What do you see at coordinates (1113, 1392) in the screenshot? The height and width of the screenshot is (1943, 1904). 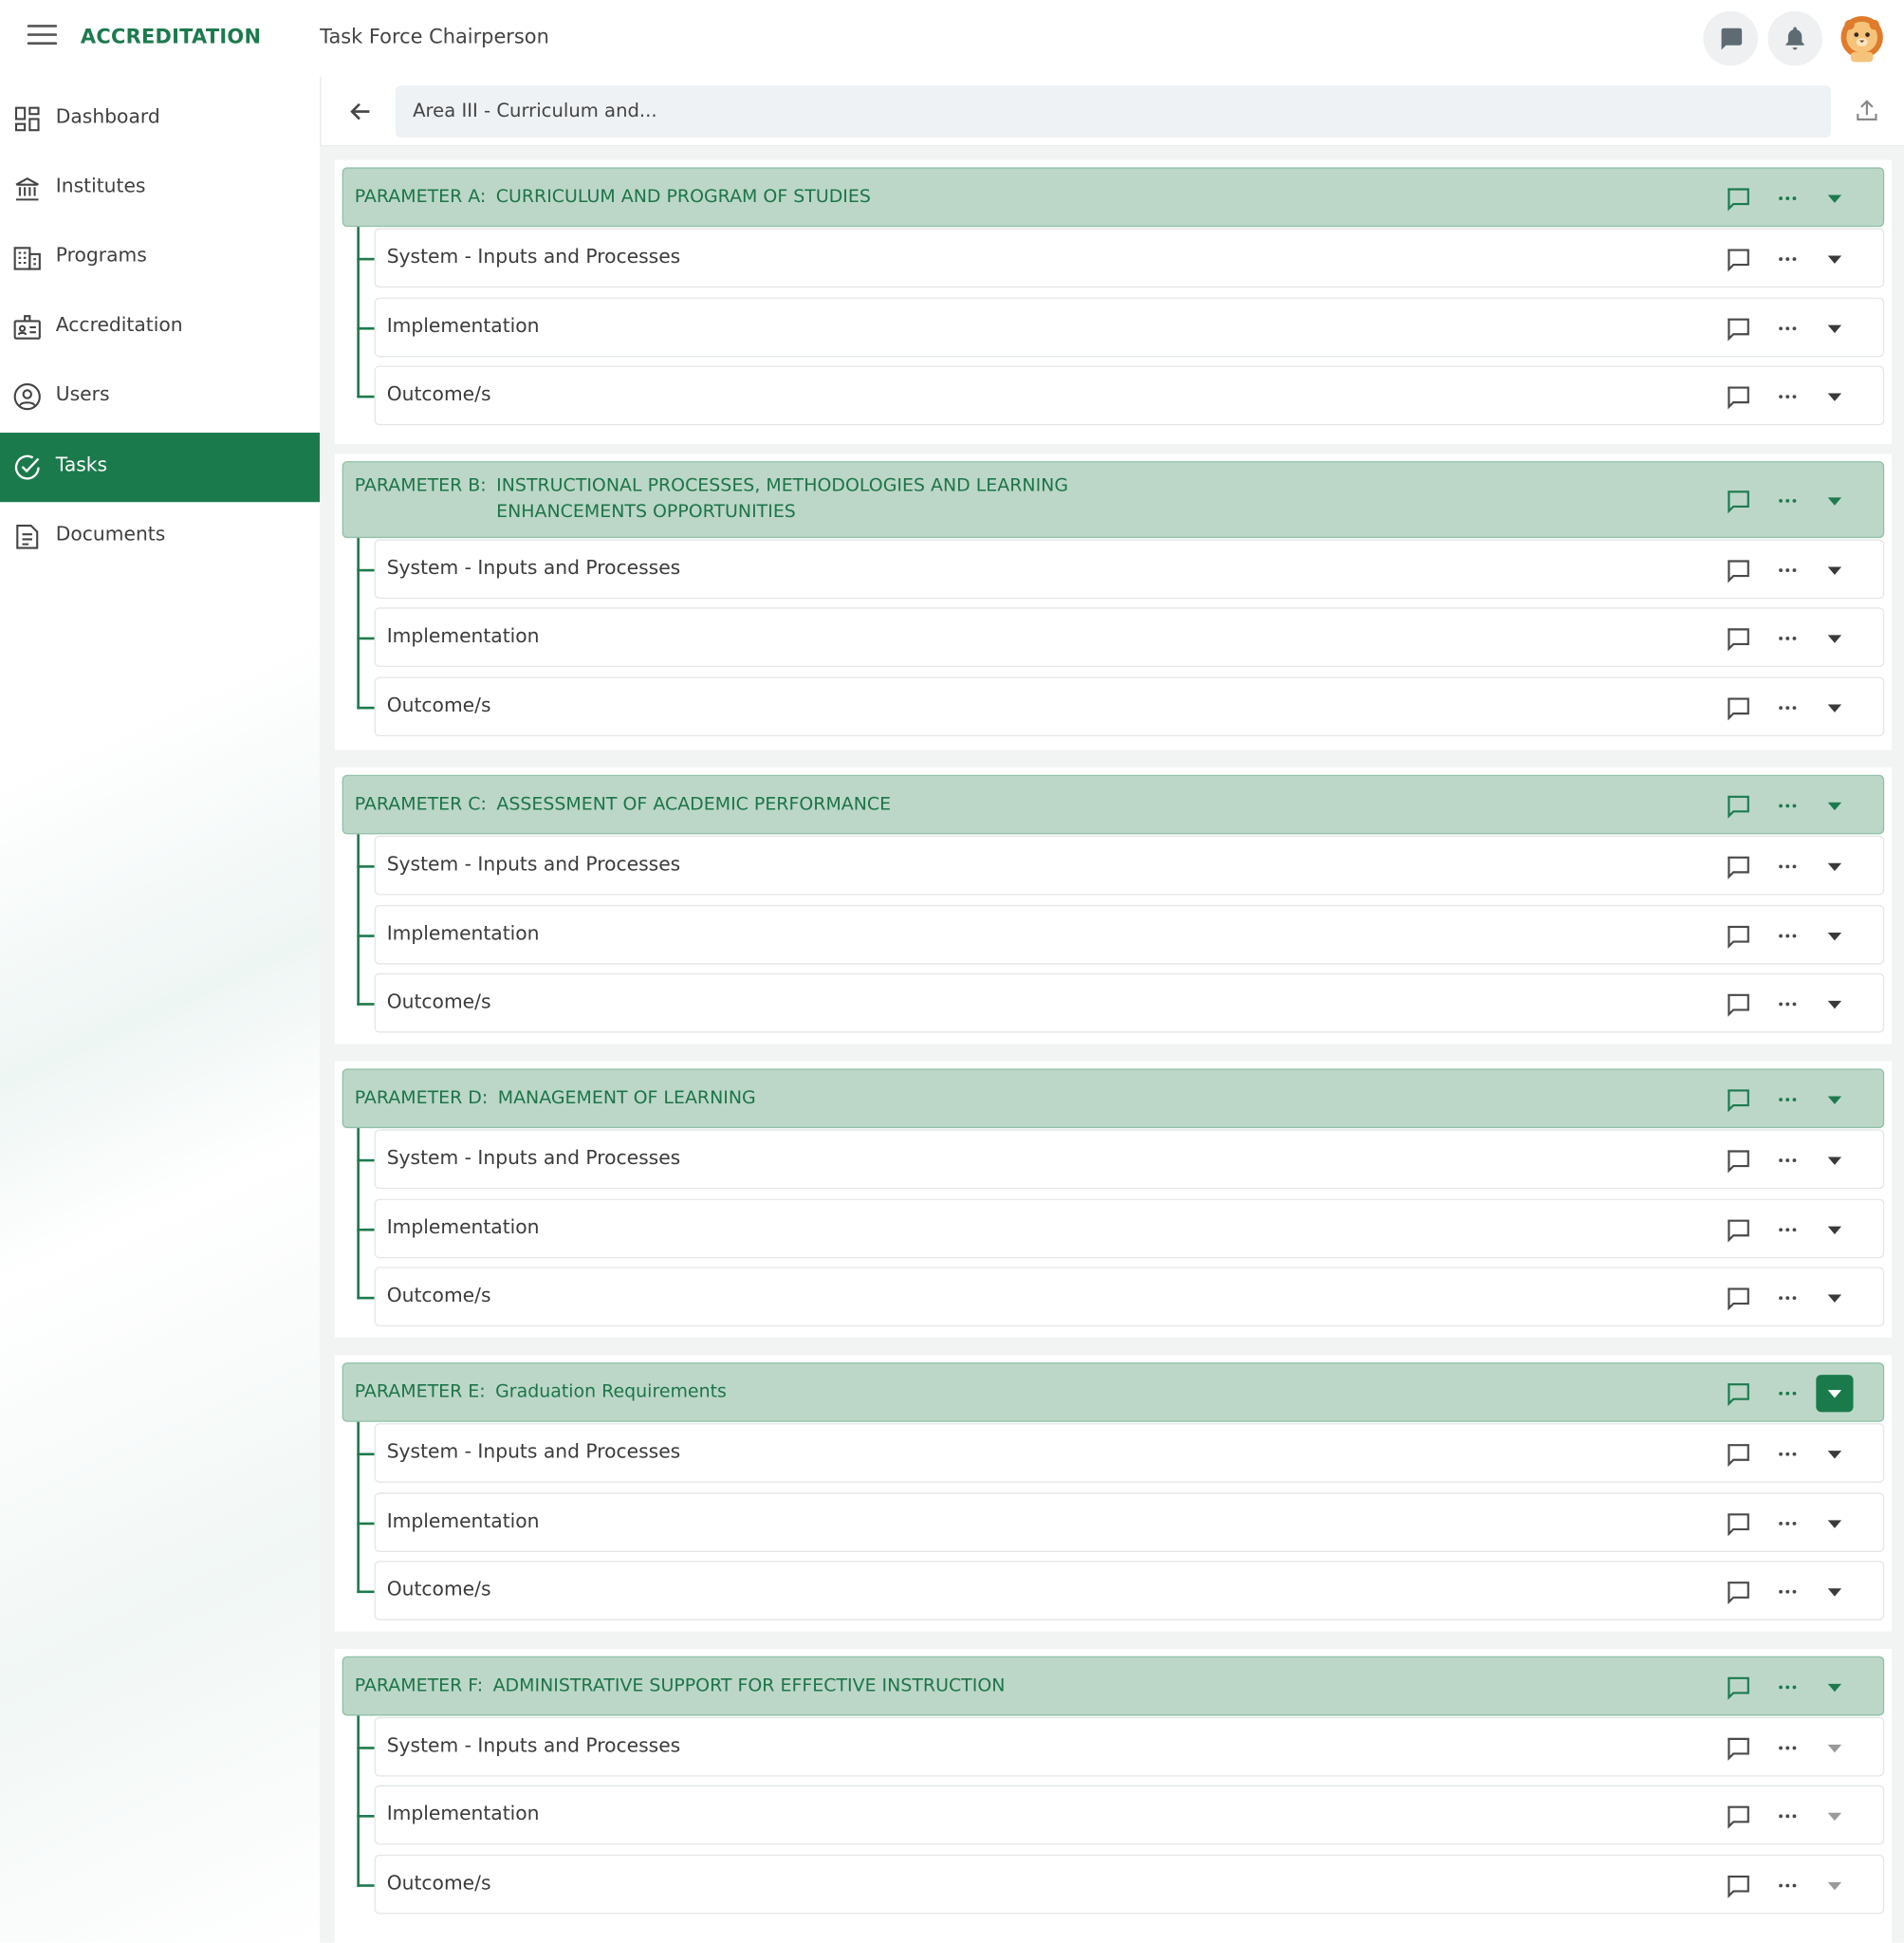 I see `parameter-header: PARAMETER E: Graduation Requirements` at bounding box center [1113, 1392].